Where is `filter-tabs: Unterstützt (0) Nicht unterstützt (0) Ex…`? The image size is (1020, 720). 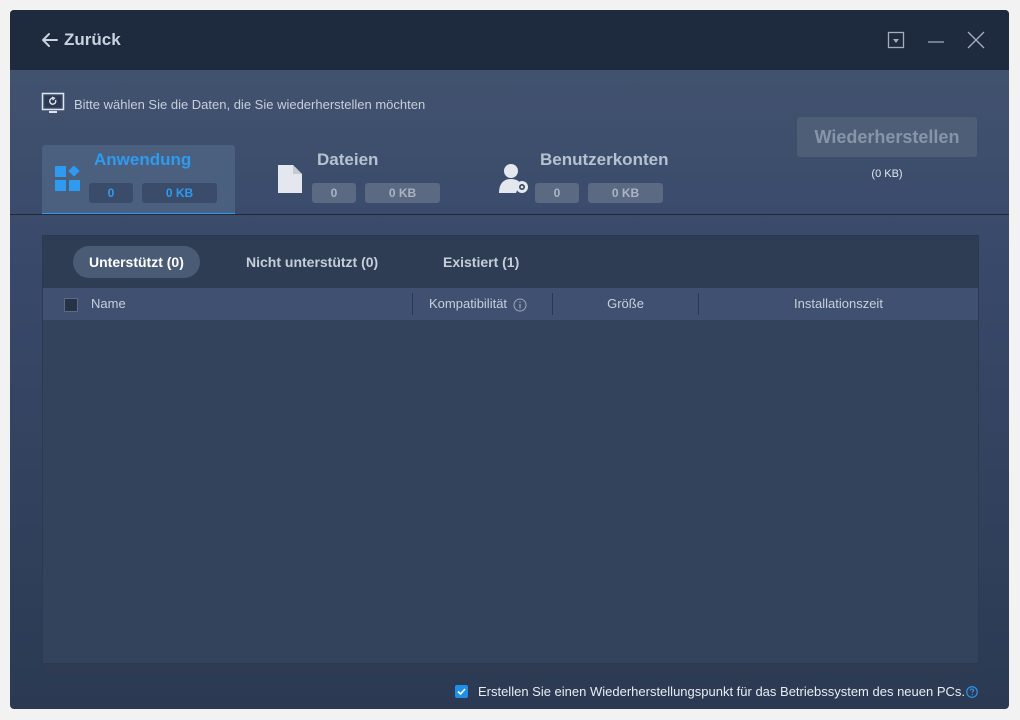 filter-tabs: Unterstützt (0) Nicht unterstützt (0) Ex… is located at coordinates (510, 262).